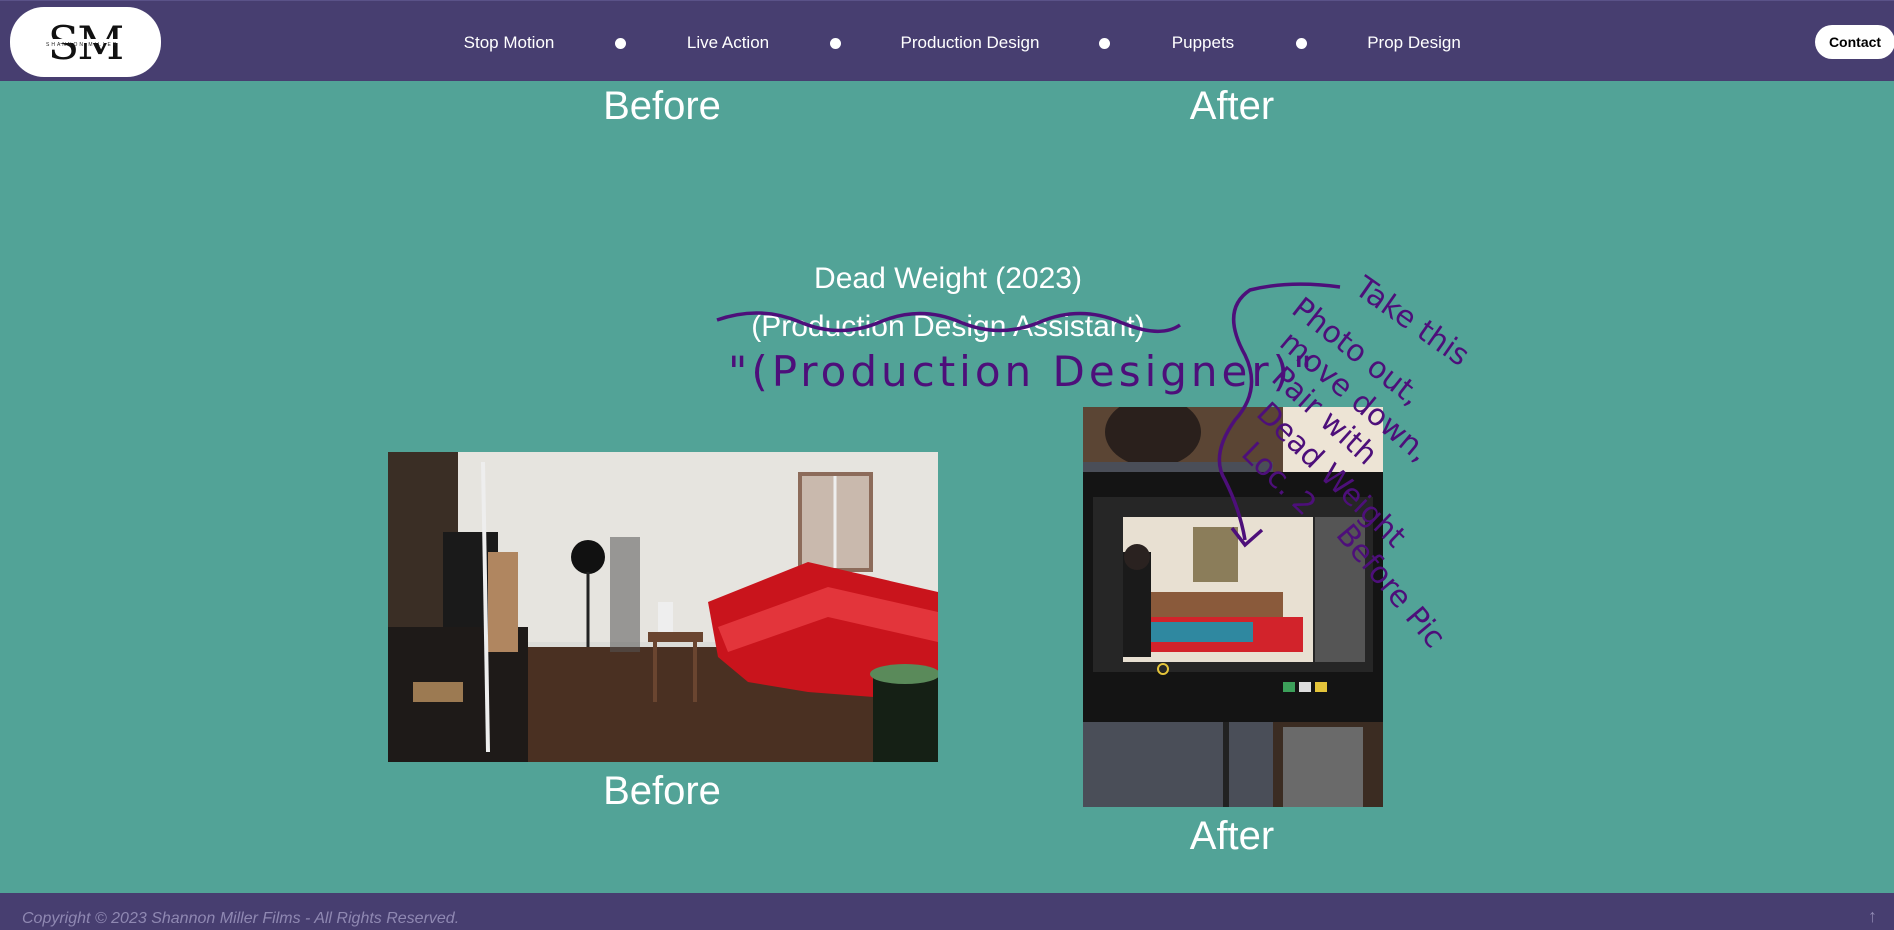  I want to click on nav-stop-motion: Stop Motion, so click(509, 43).